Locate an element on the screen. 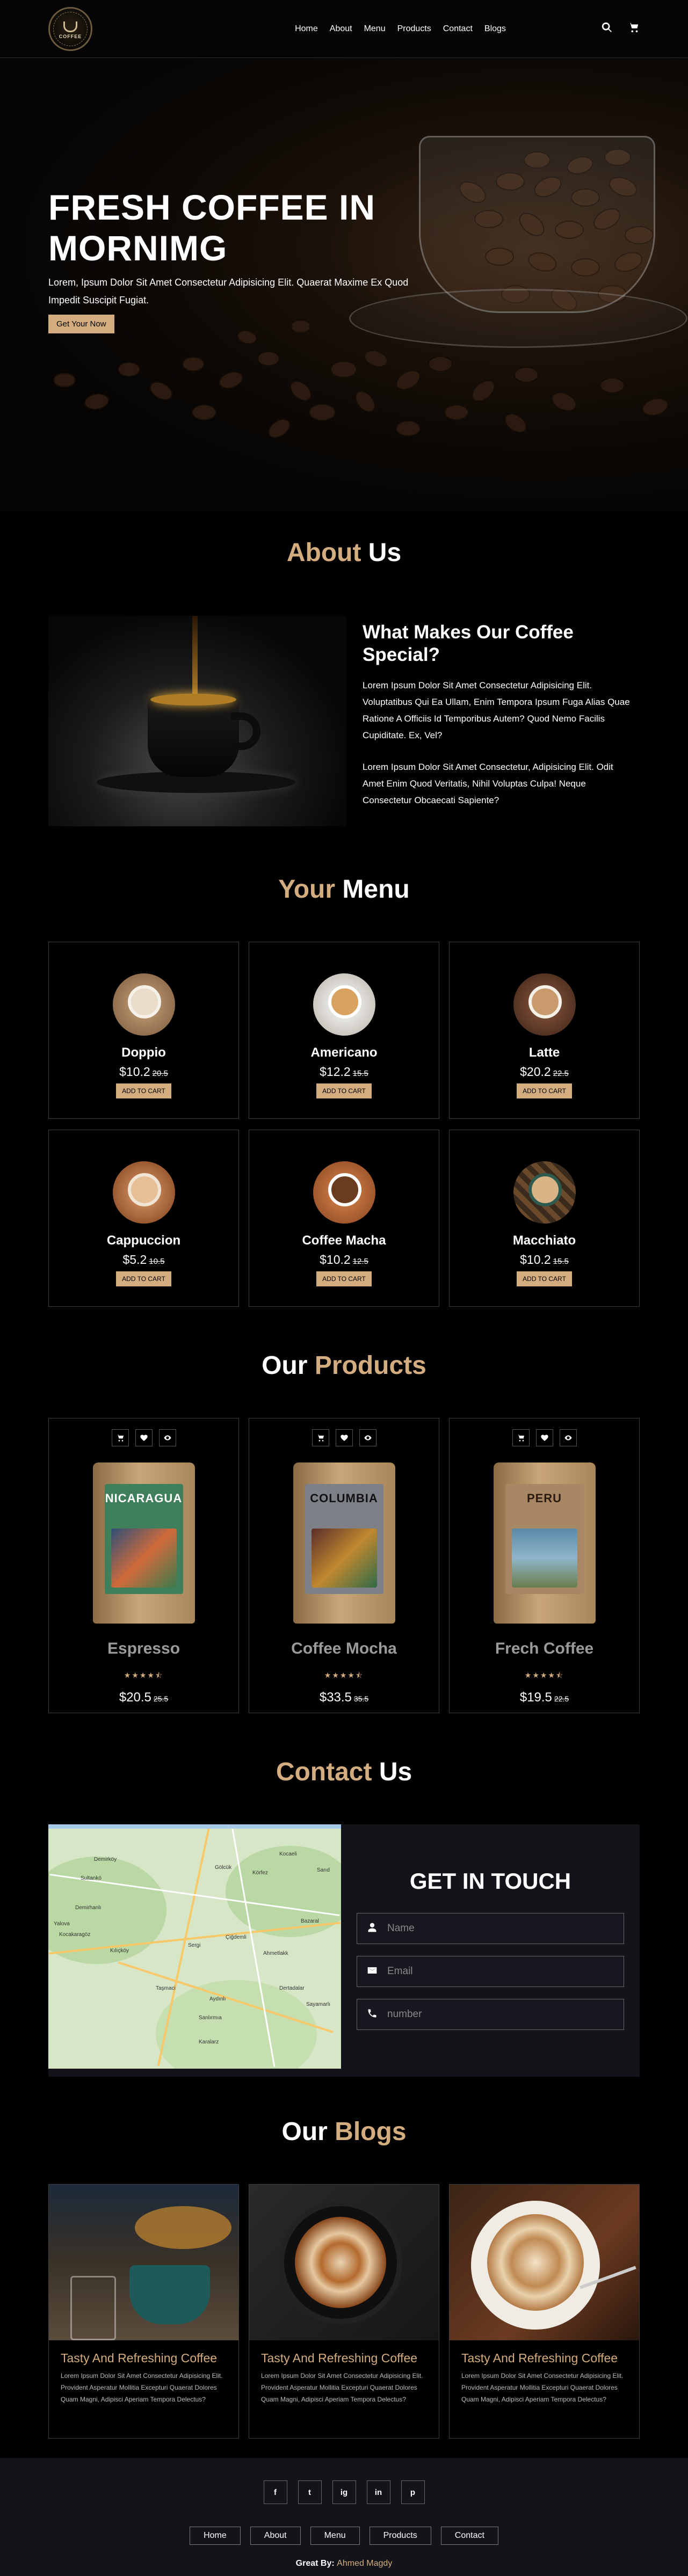  hero-title: FRESH COFFEE IN MORNIMG is located at coordinates (212, 227).